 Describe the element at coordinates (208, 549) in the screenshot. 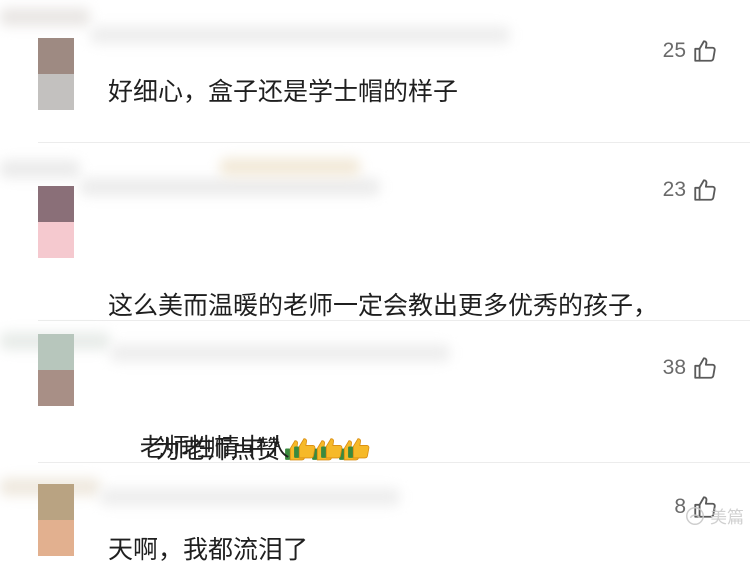

I see `comment-text: 天啊，我都流泪了` at that location.